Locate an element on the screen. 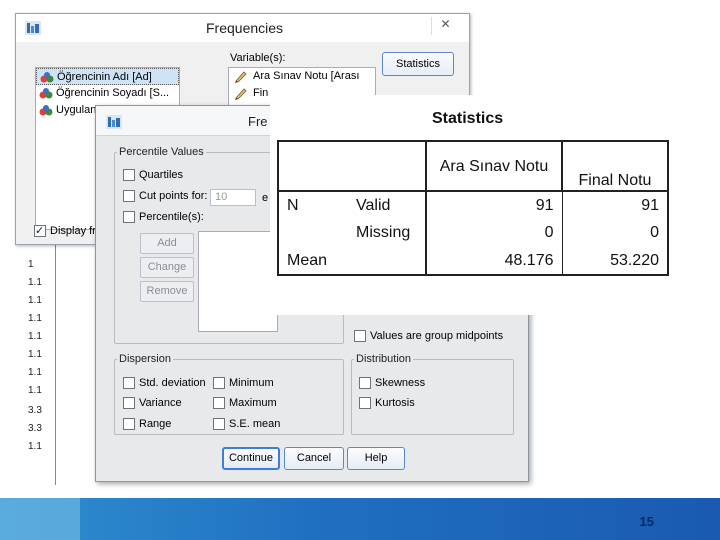 This screenshot has width=720, height=540. cut-points-input: 10 is located at coordinates (233, 197).